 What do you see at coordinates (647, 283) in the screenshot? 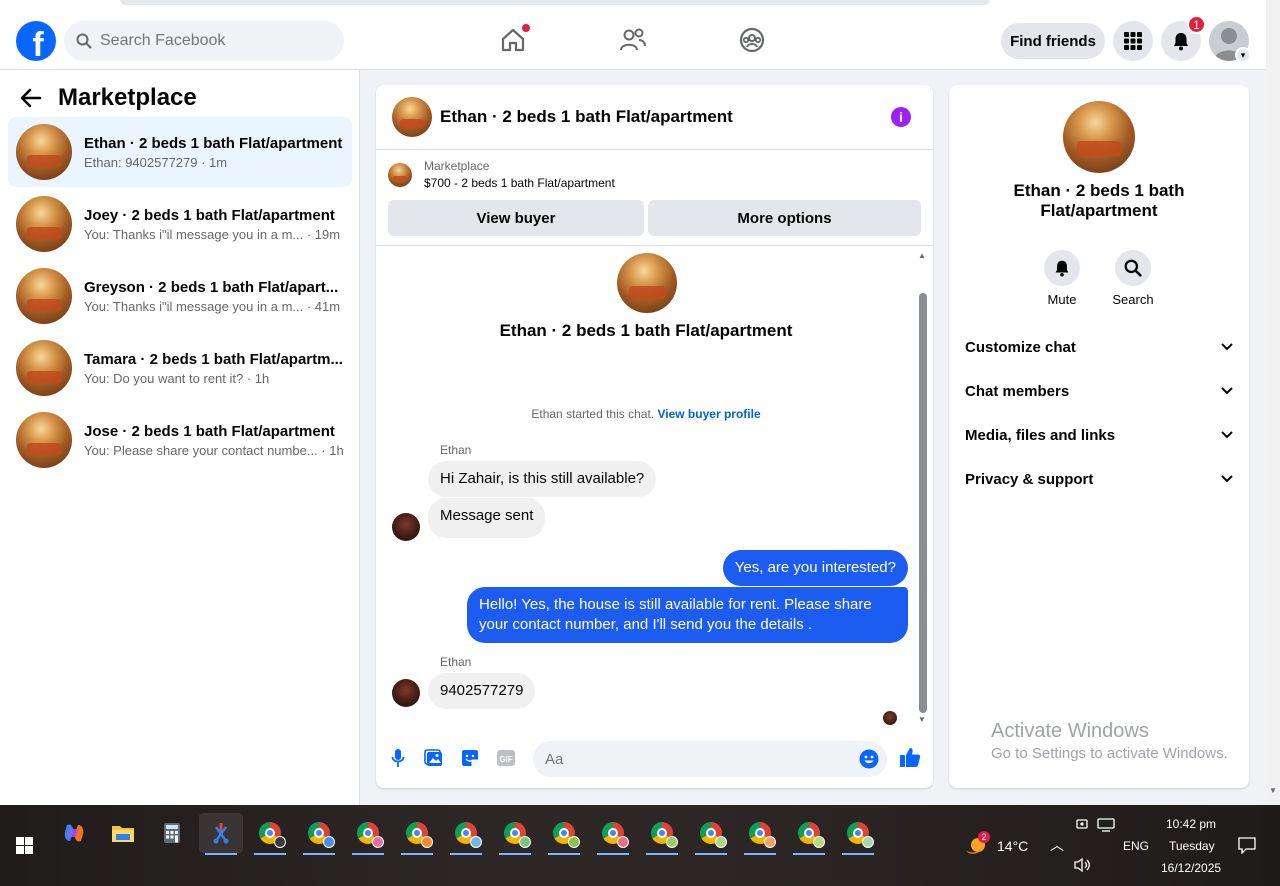
I see `intro-listing-thumbnail` at bounding box center [647, 283].